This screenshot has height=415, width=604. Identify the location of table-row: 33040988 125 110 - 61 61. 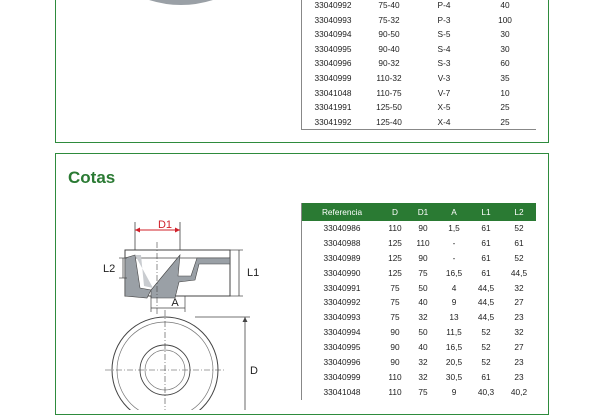
(419, 243).